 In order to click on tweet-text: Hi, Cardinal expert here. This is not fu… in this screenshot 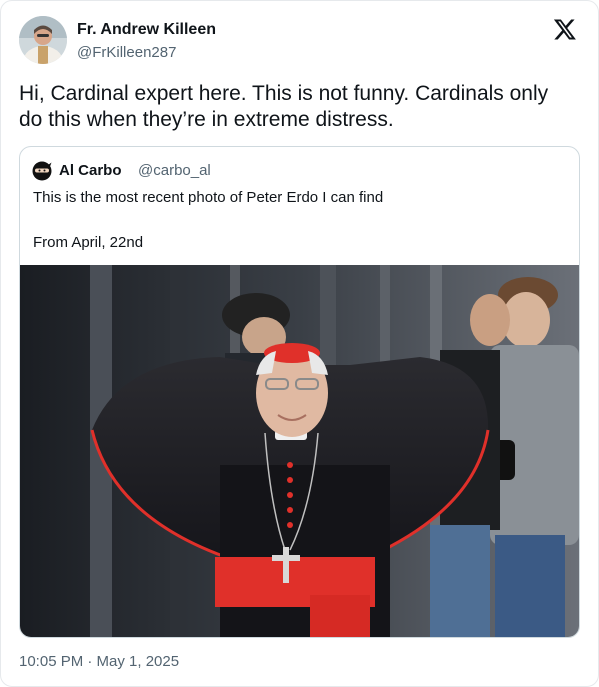, I will do `click(299, 107)`.